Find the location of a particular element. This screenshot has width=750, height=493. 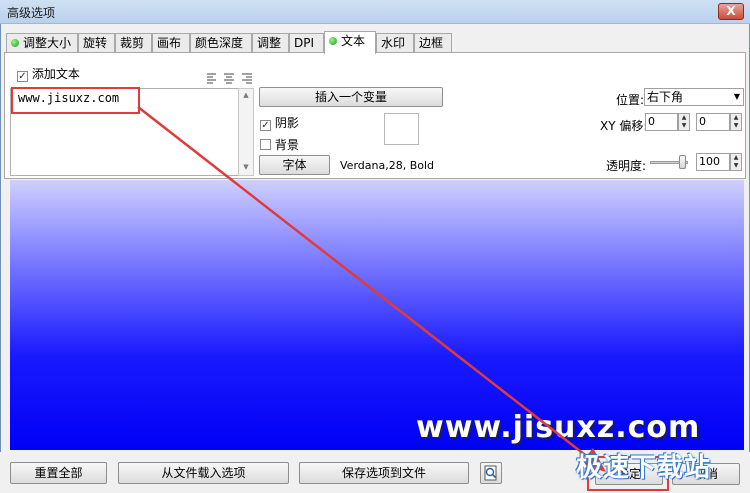

tab-text: 文本 is located at coordinates (350, 42).